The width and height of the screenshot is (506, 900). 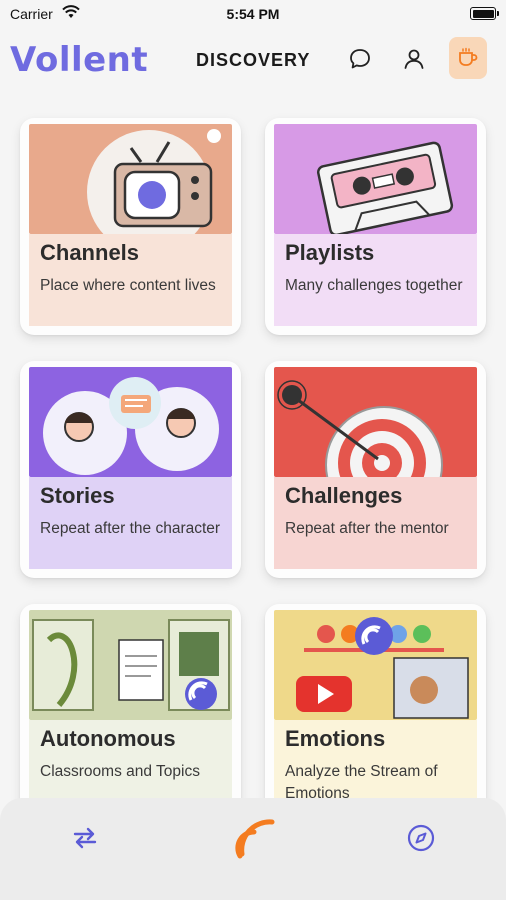 What do you see at coordinates (335, 738) in the screenshot?
I see `card-title: Emotions` at bounding box center [335, 738].